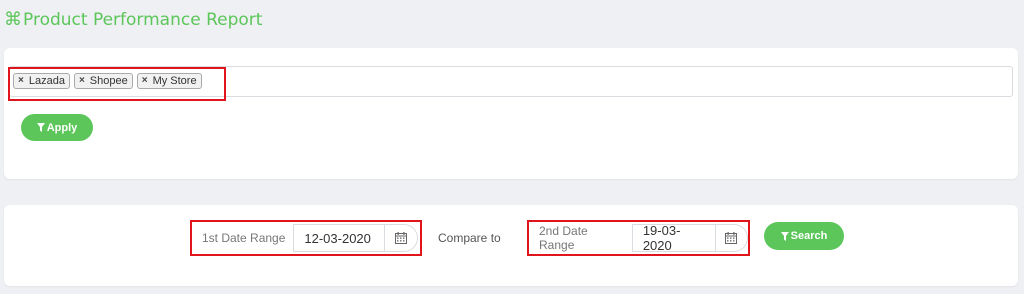 This screenshot has width=1024, height=294. What do you see at coordinates (143, 20) in the screenshot?
I see `page-title-text: Product Performance Report` at bounding box center [143, 20].